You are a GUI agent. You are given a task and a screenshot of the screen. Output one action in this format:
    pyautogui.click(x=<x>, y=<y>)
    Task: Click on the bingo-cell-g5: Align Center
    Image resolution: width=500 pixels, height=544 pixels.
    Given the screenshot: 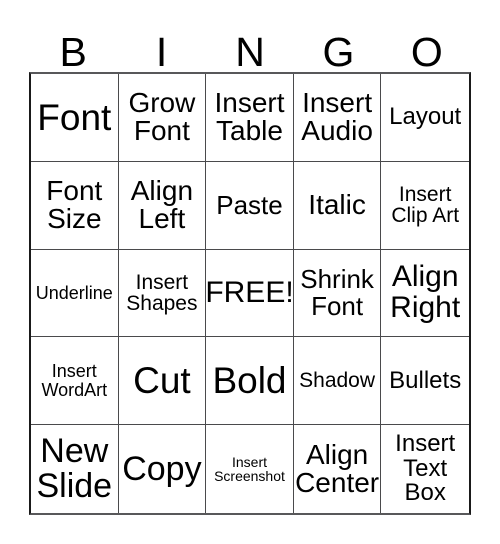 What is the action you would take?
    pyautogui.click(x=337, y=469)
    